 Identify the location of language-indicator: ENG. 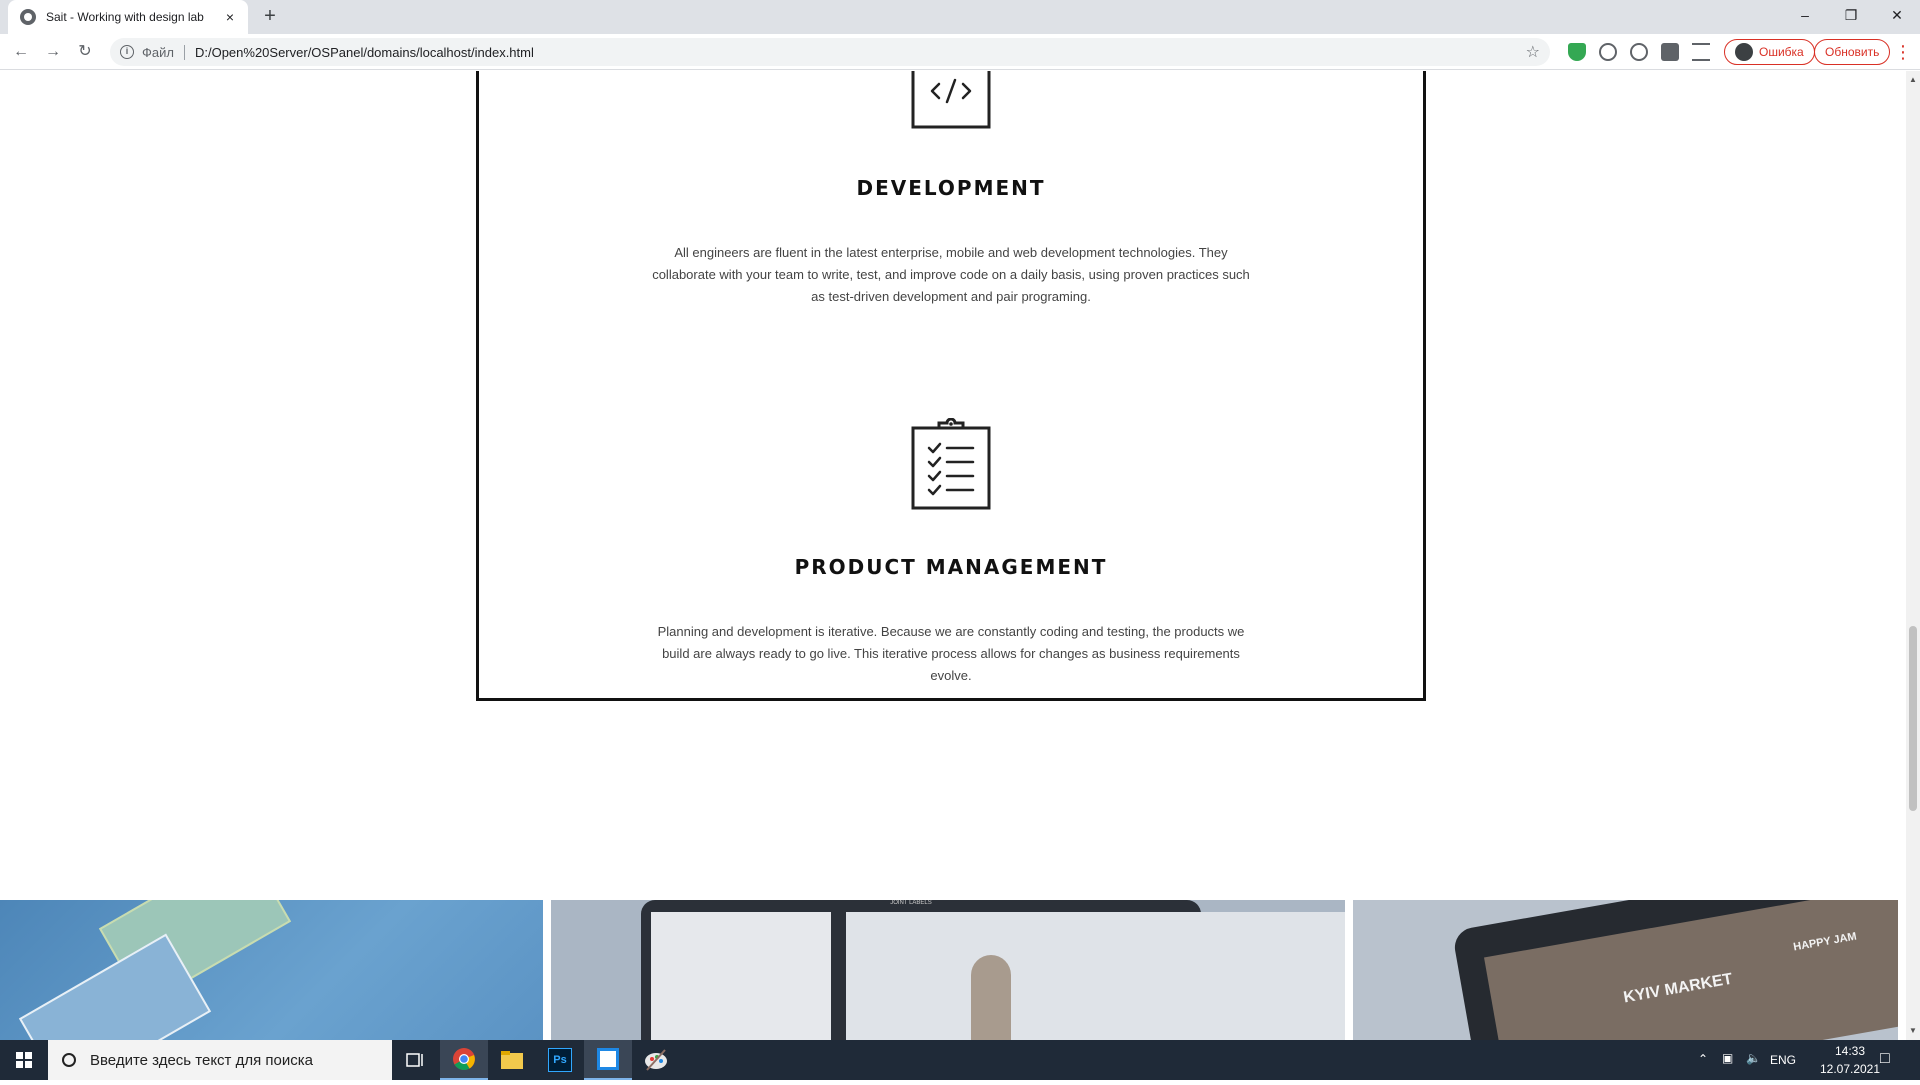
(1783, 1060).